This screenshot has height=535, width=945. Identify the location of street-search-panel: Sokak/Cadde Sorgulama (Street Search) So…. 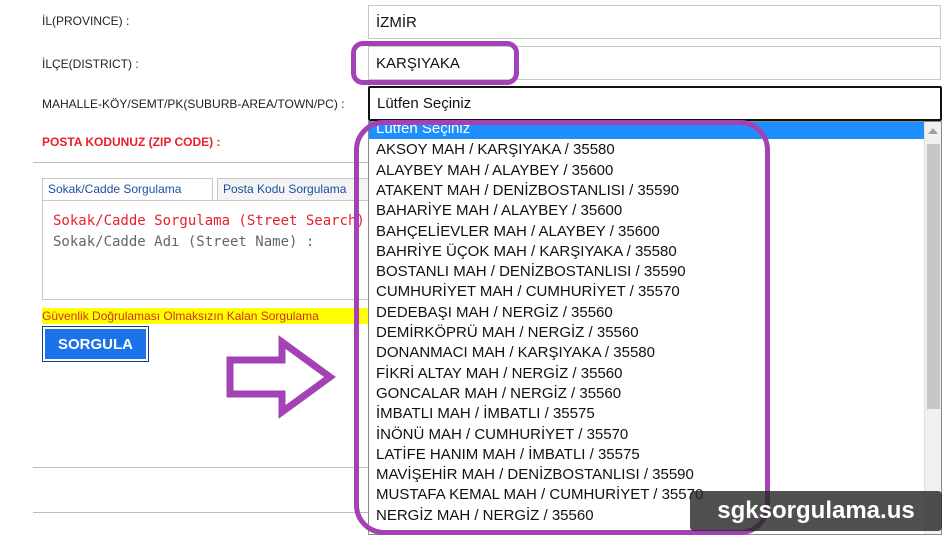
(207, 250).